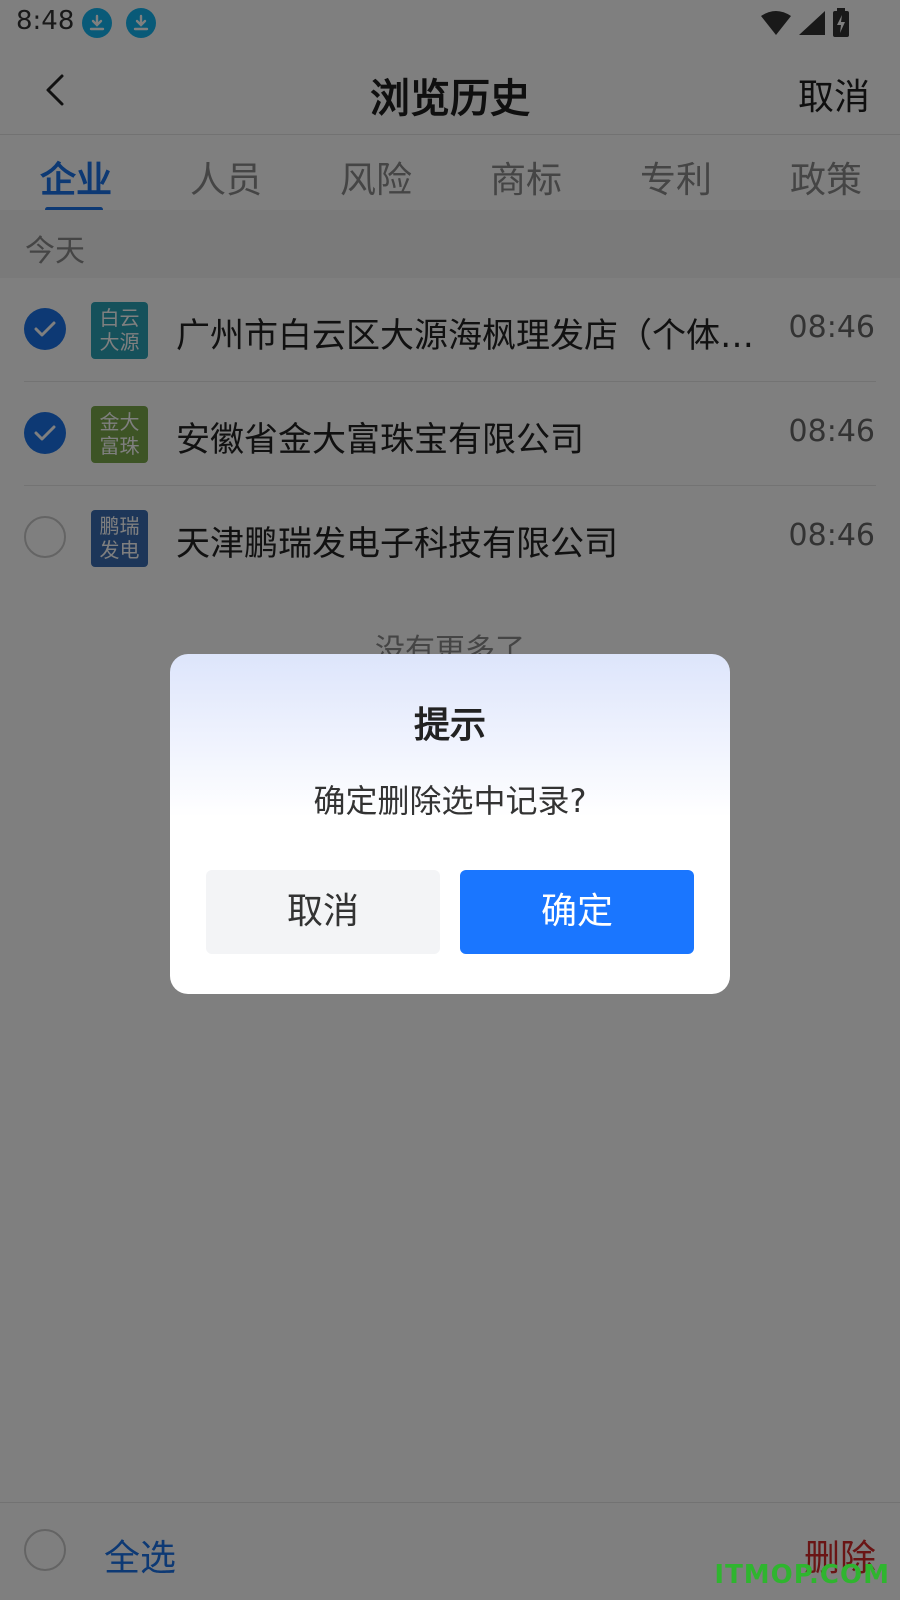  What do you see at coordinates (450, 824) in the screenshot?
I see `confirm-dialog: 提示 确定删除选中记录? 取消 确定` at bounding box center [450, 824].